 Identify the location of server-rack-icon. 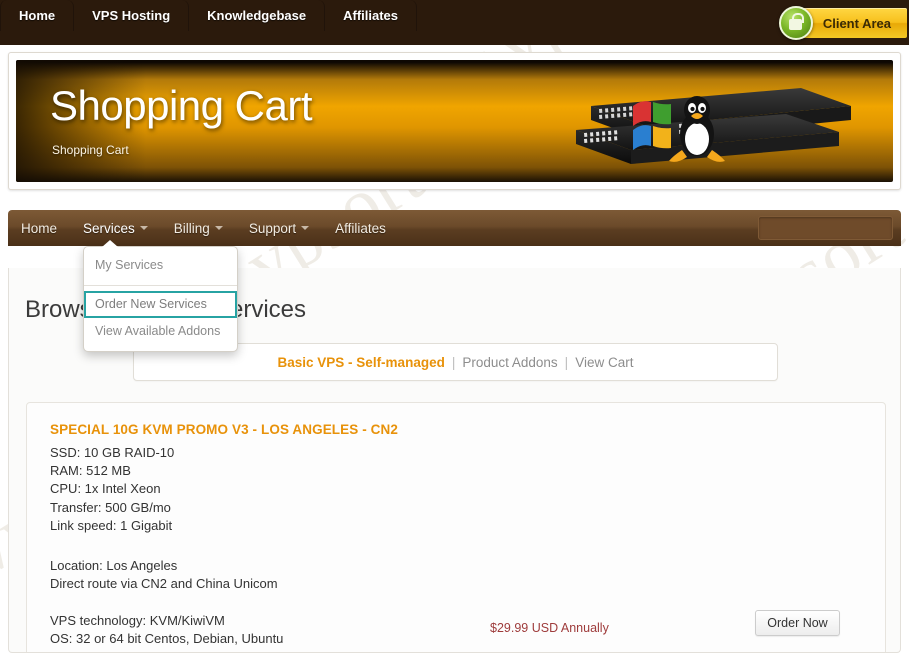
(713, 126).